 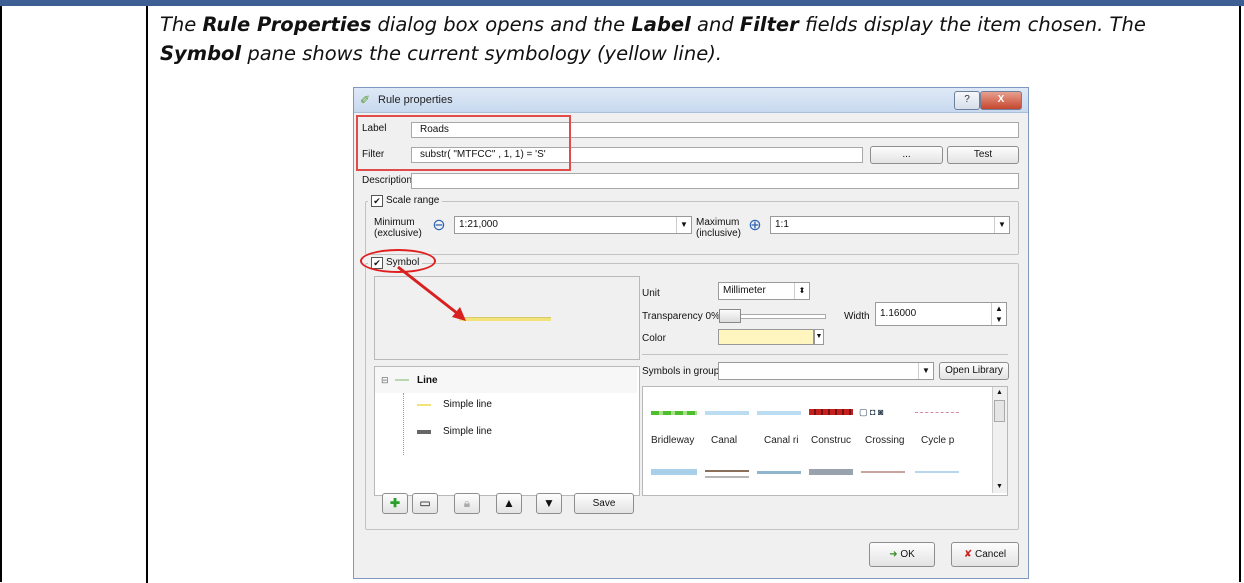 What do you see at coordinates (779, 413) in the screenshot?
I see `canal-river-swatch` at bounding box center [779, 413].